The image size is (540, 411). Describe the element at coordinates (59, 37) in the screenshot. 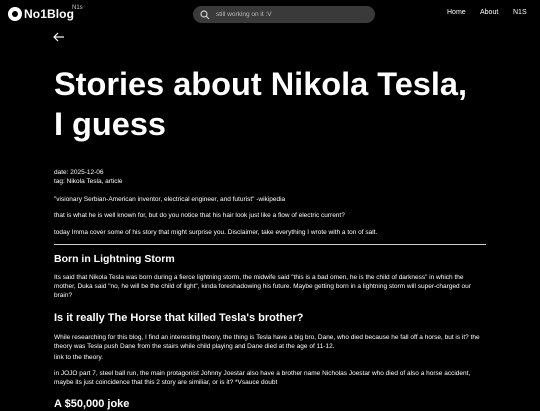

I see `back-arrow-icon` at that location.